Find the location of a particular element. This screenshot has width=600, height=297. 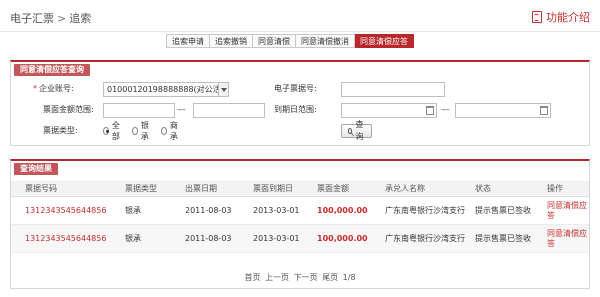

due-range-label: 到期日范围: is located at coordinates (295, 109).